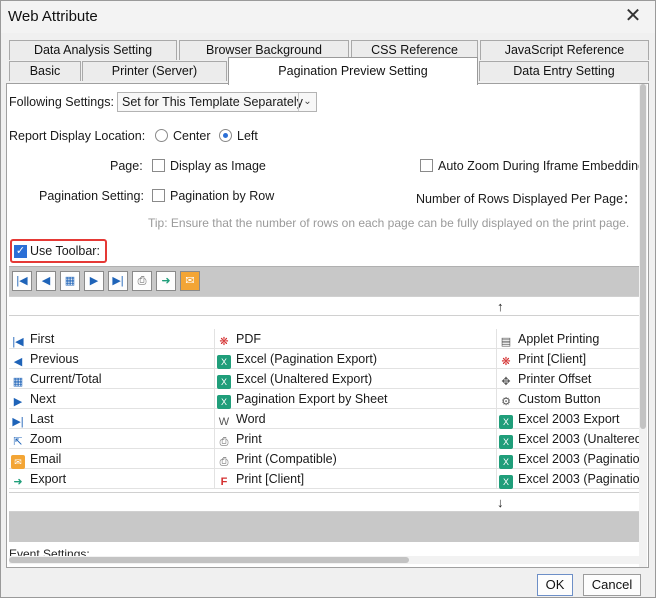 The width and height of the screenshot is (656, 598). What do you see at coordinates (158, 165) in the screenshot?
I see `display-as-image-checkbox` at bounding box center [158, 165].